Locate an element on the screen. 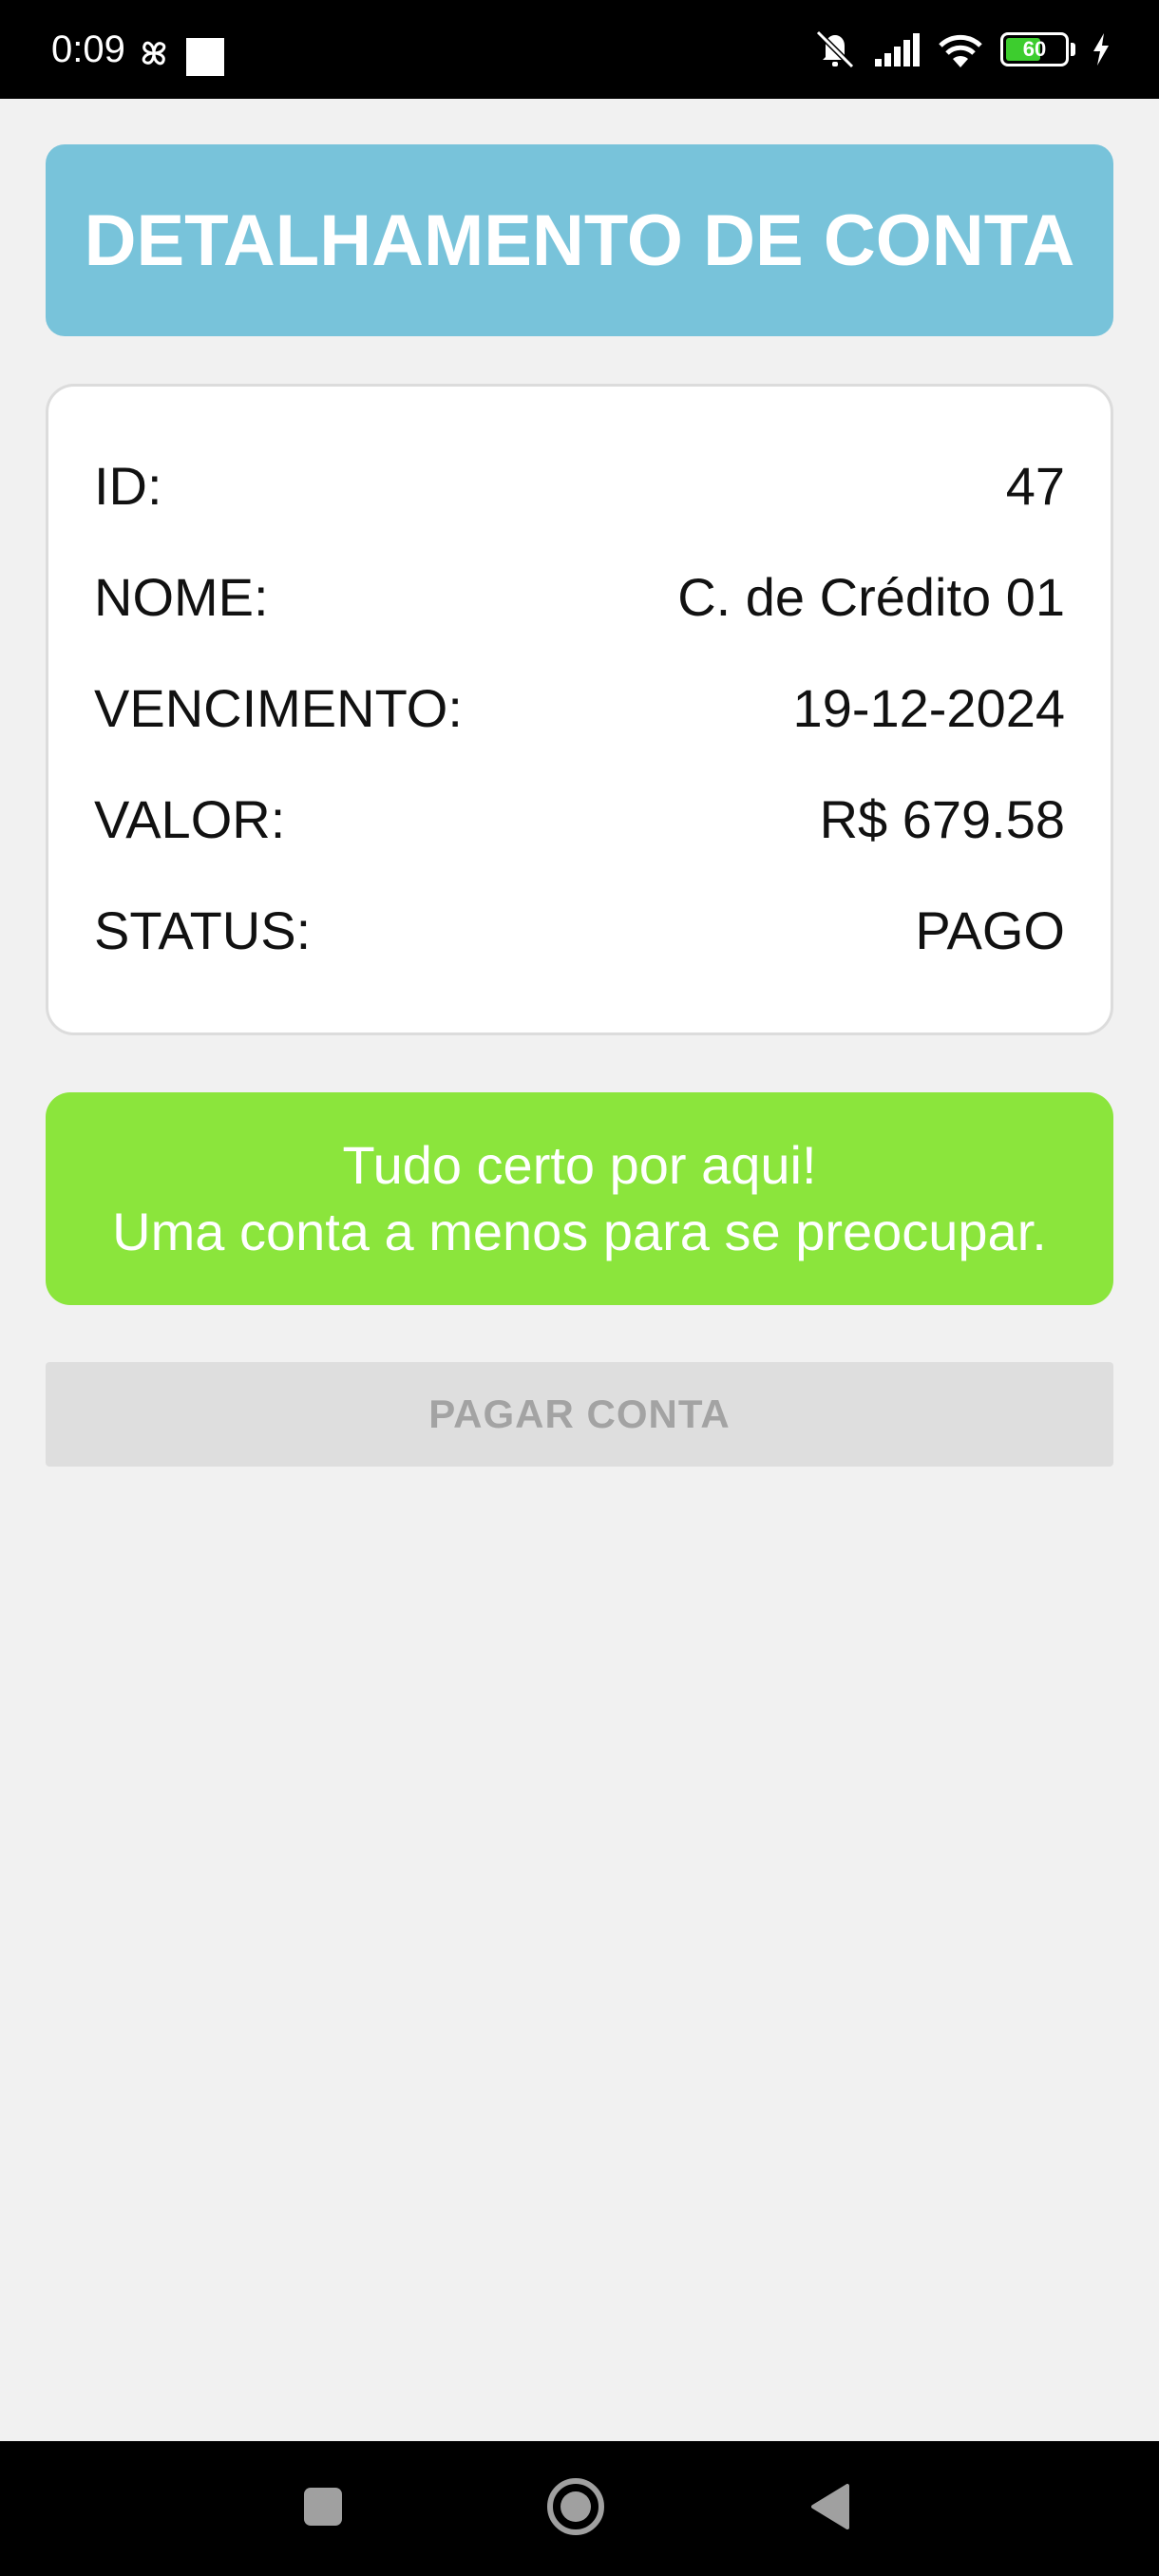 The height and width of the screenshot is (2576, 1159). back-button is located at coordinates (830, 2508).